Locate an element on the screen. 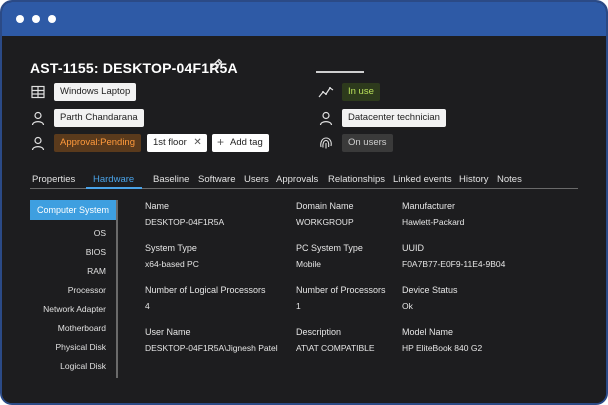 The image size is (608, 405). field-label: Domain Name is located at coordinates (325, 206).